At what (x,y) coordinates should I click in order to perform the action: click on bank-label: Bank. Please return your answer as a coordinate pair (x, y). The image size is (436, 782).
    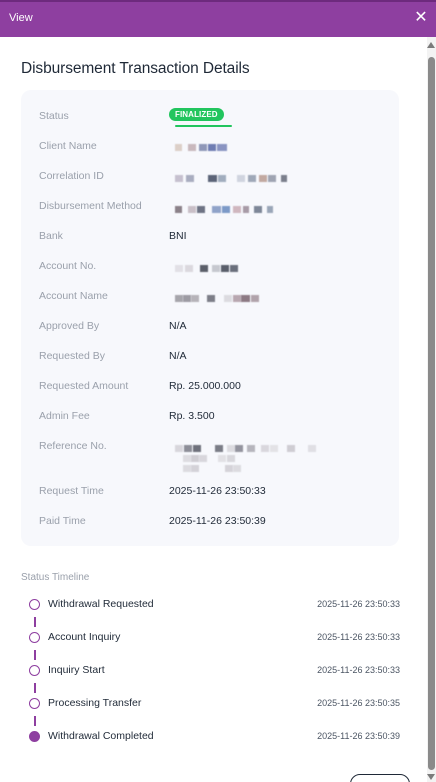
    Looking at the image, I should click on (51, 236).